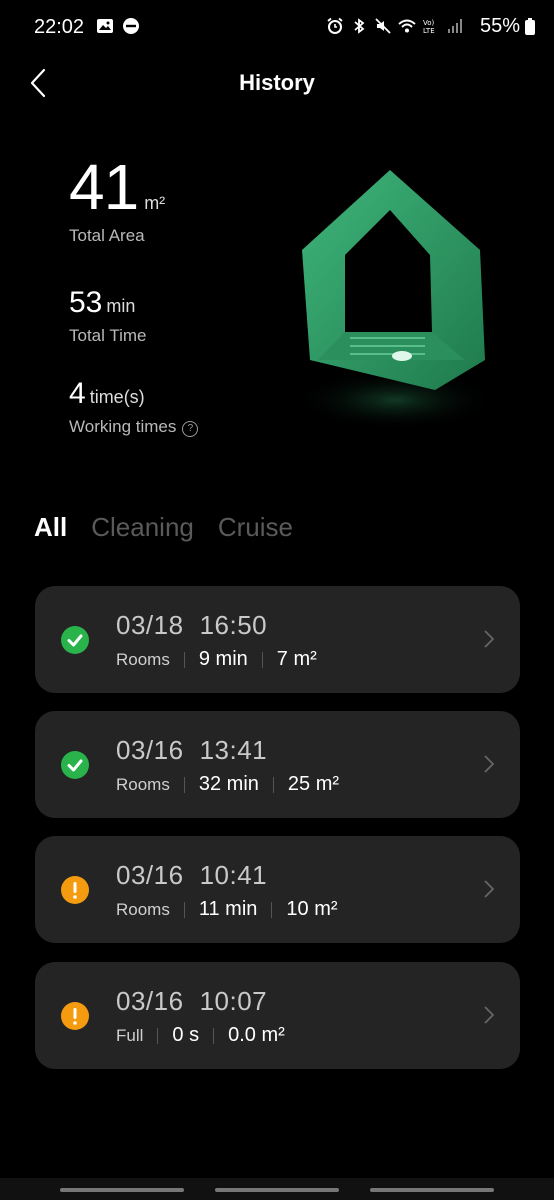 The height and width of the screenshot is (1200, 554). Describe the element at coordinates (277, 639) in the screenshot. I see `history-record: 03/18 16:50 Rooms 9 min 7 m²` at that location.